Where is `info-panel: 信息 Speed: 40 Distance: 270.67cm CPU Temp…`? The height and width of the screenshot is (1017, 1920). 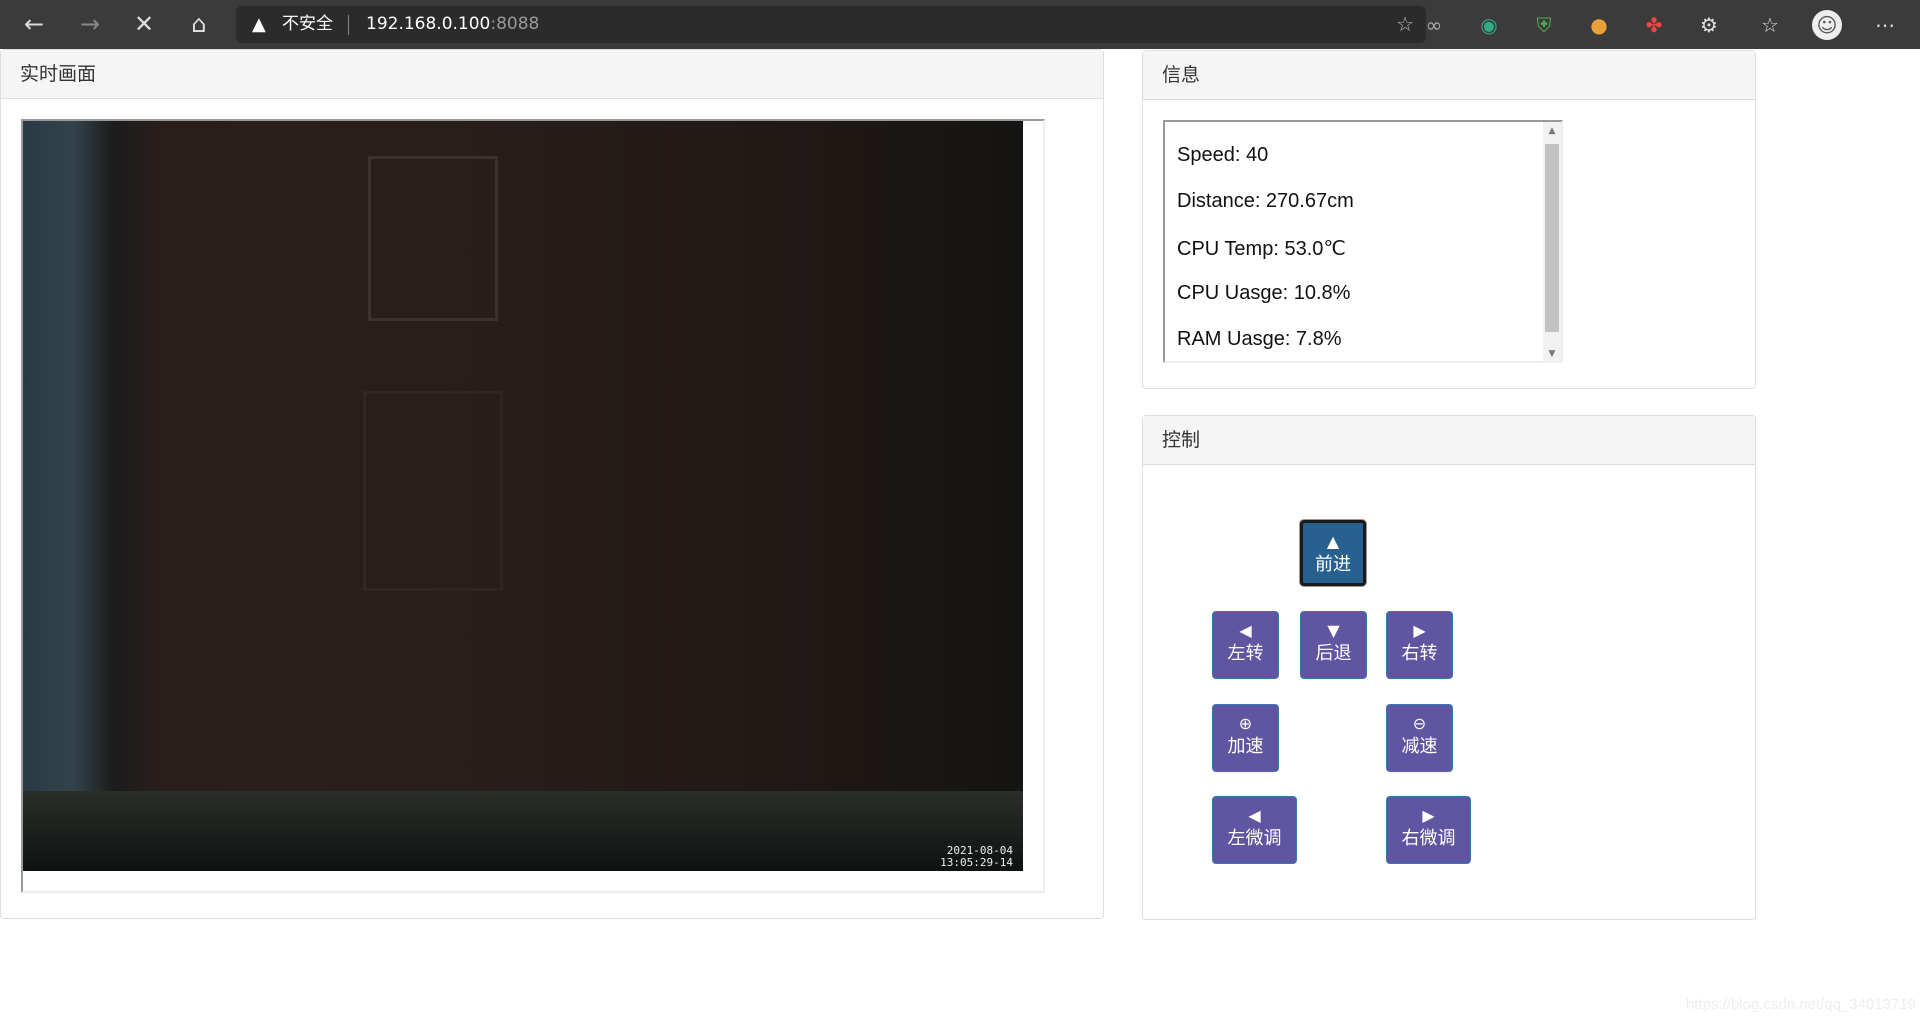
info-panel: 信息 Speed: 40 Distance: 270.67cm CPU Temp… is located at coordinates (1449, 219).